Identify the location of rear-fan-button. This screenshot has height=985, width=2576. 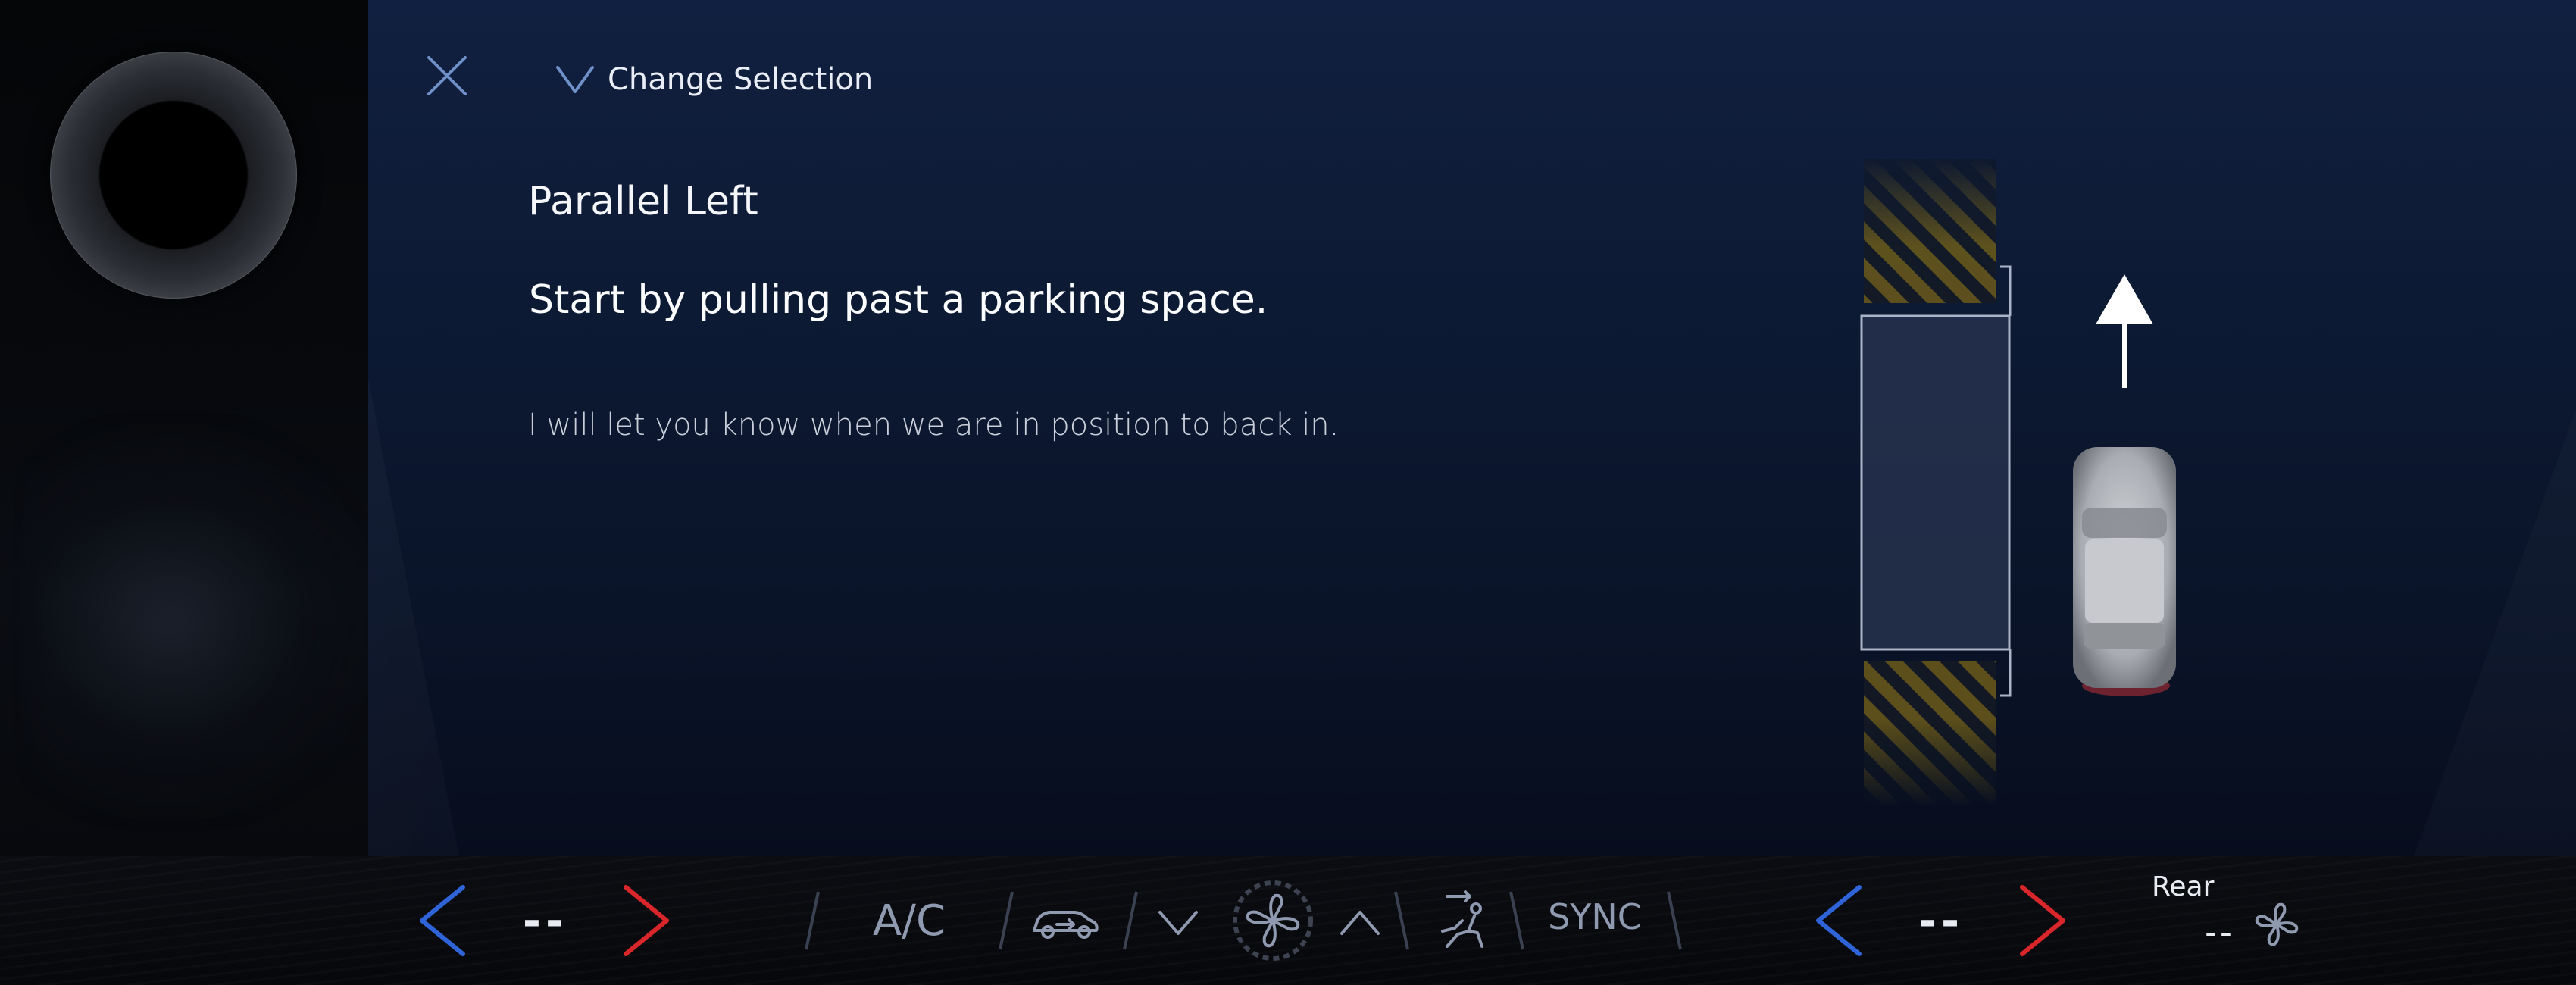
(2276, 924).